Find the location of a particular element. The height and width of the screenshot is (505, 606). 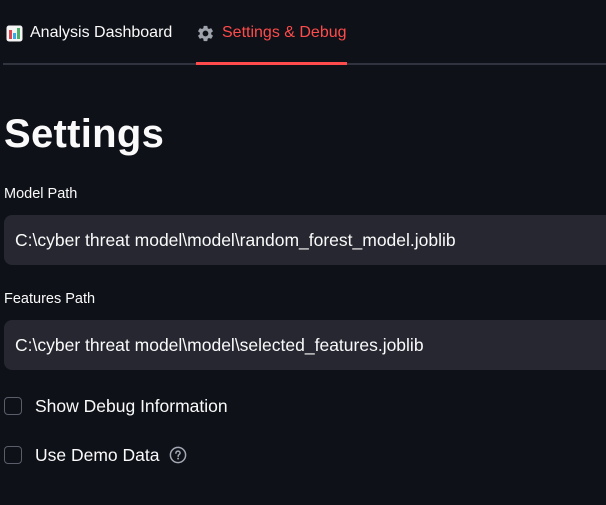

tab-bar: Analysis Dashboard Settings & Debug is located at coordinates (304, 33).